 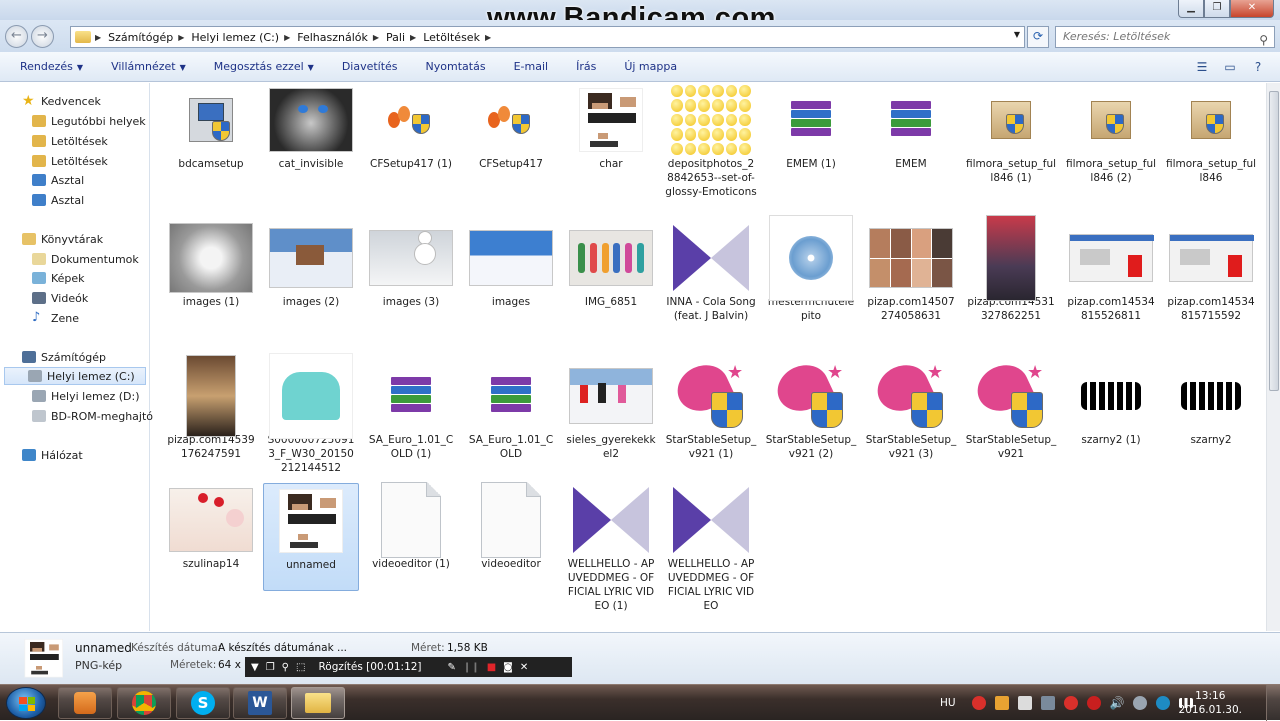 What do you see at coordinates (811, 127) in the screenshot?
I see `file-item: EMEM (1)` at bounding box center [811, 127].